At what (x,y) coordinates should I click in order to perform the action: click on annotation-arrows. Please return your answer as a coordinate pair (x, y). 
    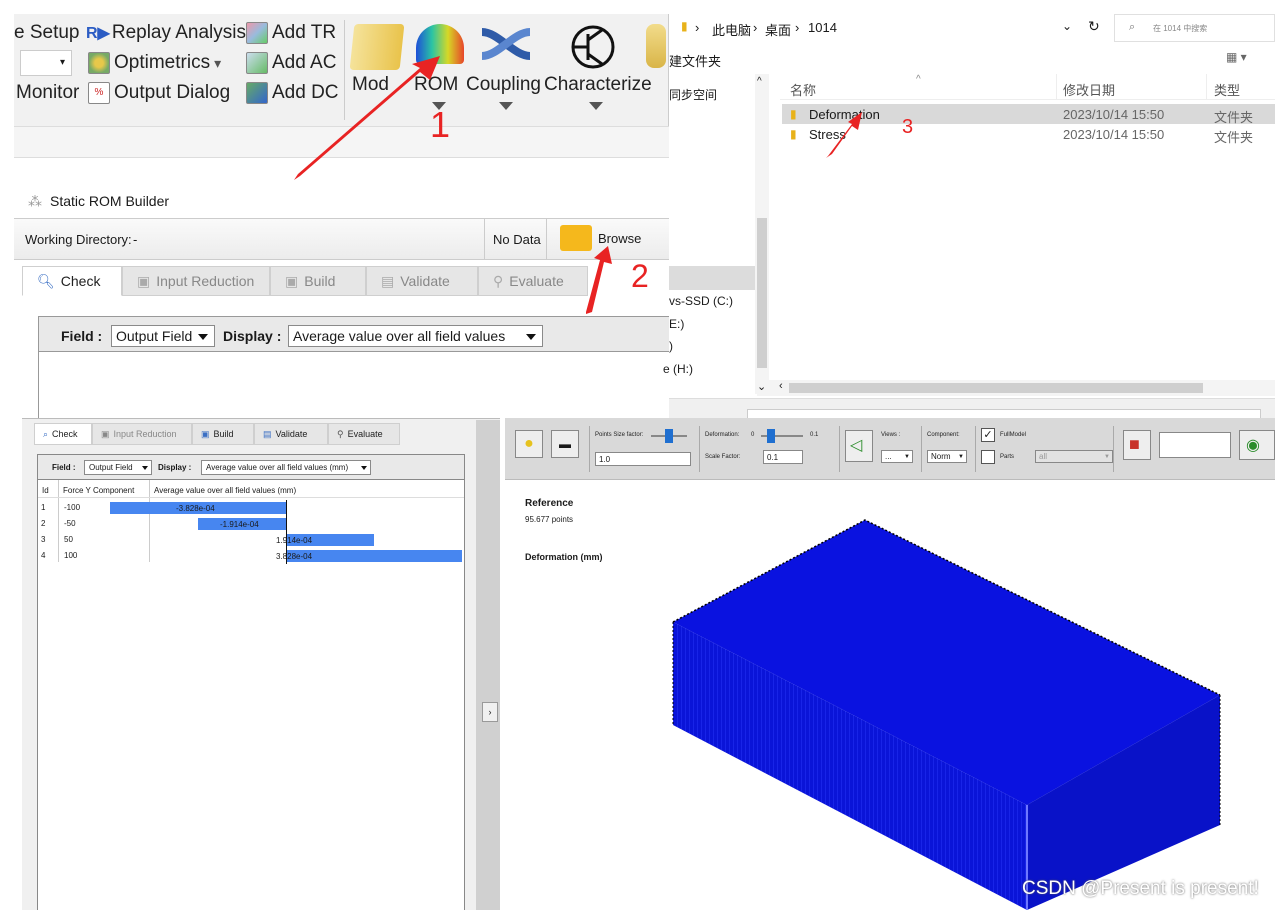
    Looking at the image, I should click on (578, 185).